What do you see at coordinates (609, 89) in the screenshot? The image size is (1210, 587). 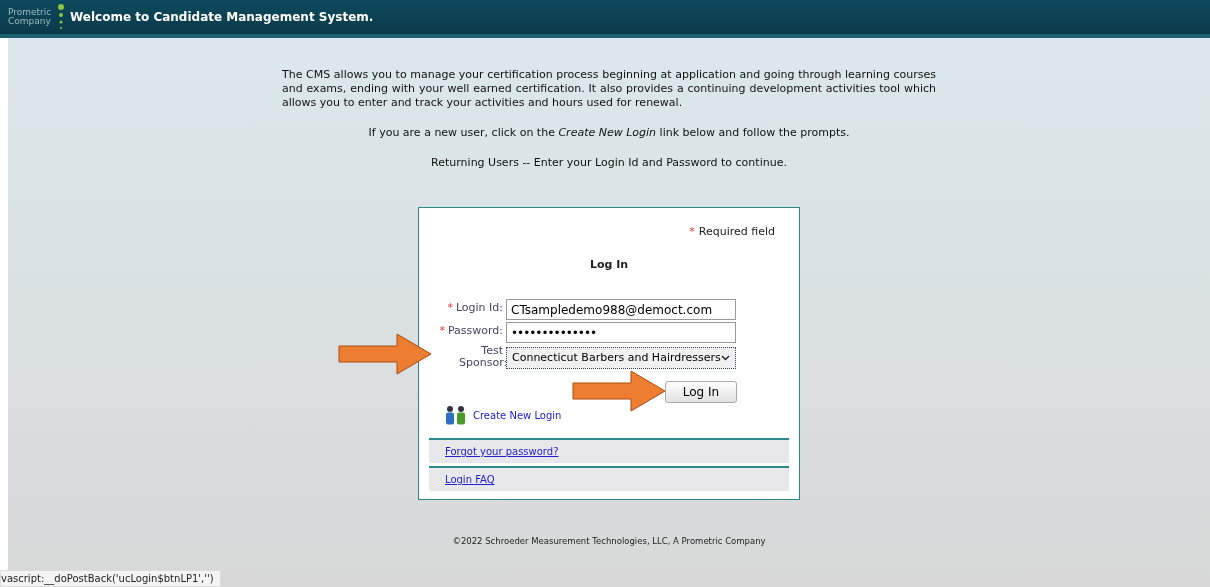 I see `intro-paragraph: The CMS allows you to manage your certification process beginning at application and going through learning courses and exams, ending with your well earned certification. It also provides a continuing development activities tool which allows you to enter and track your activities and hours used for renewal.` at bounding box center [609, 89].